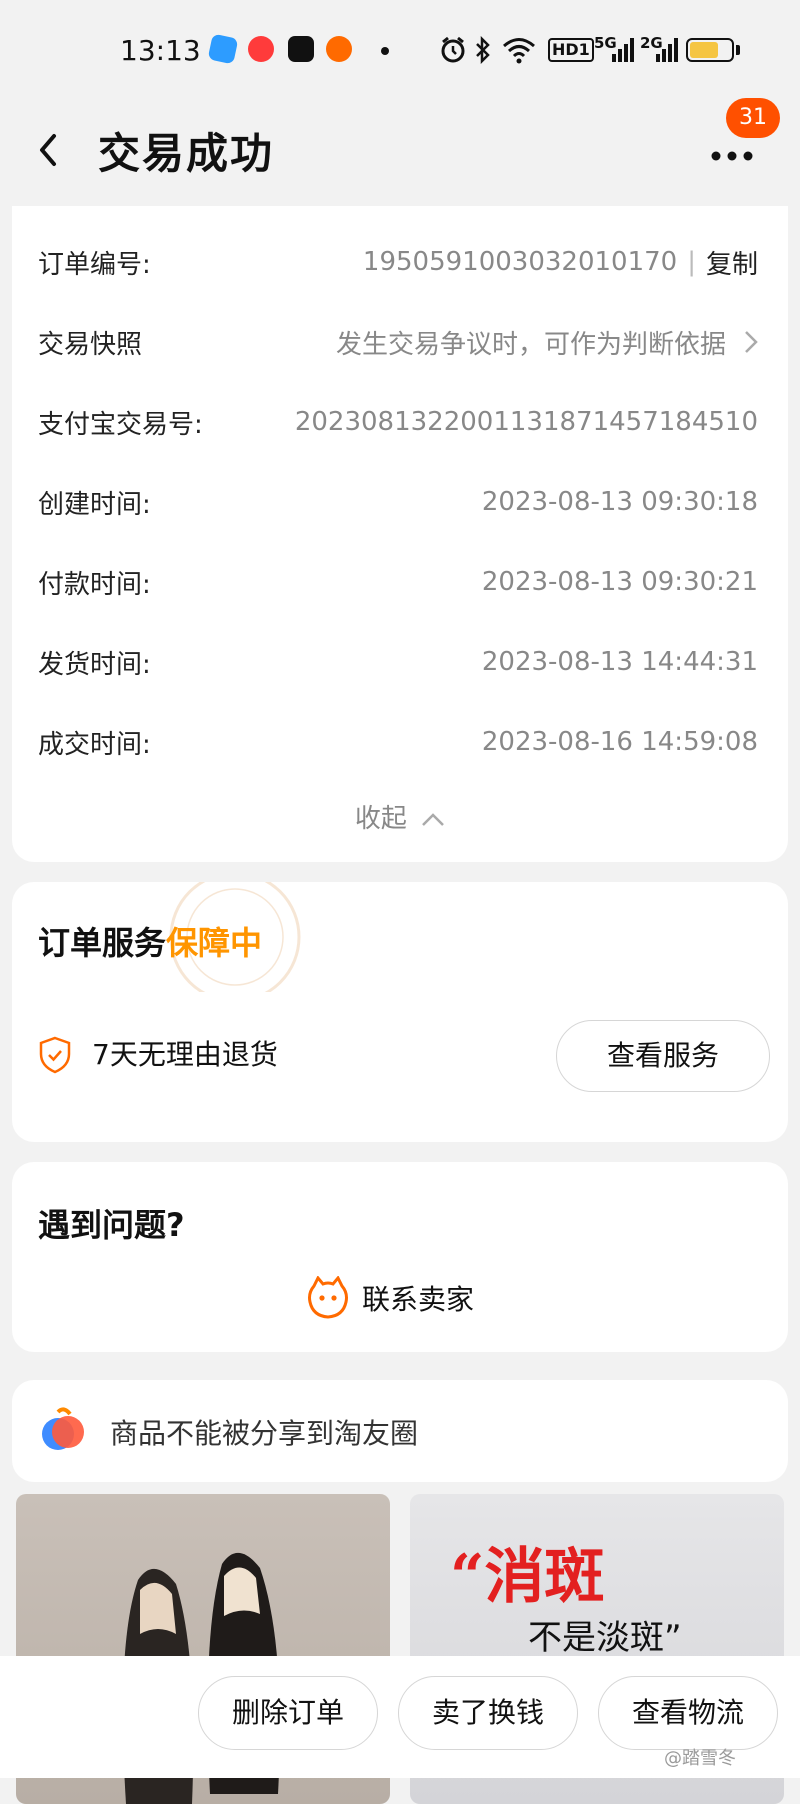 This screenshot has height=1804, width=800. Describe the element at coordinates (400, 50) in the screenshot. I see `status-bar: 13:13 HD1 5G 2G` at that location.